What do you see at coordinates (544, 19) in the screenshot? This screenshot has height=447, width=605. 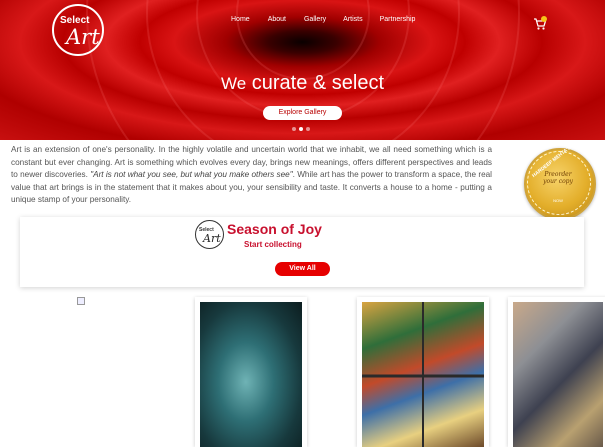 I see `cart-count-badge` at bounding box center [544, 19].